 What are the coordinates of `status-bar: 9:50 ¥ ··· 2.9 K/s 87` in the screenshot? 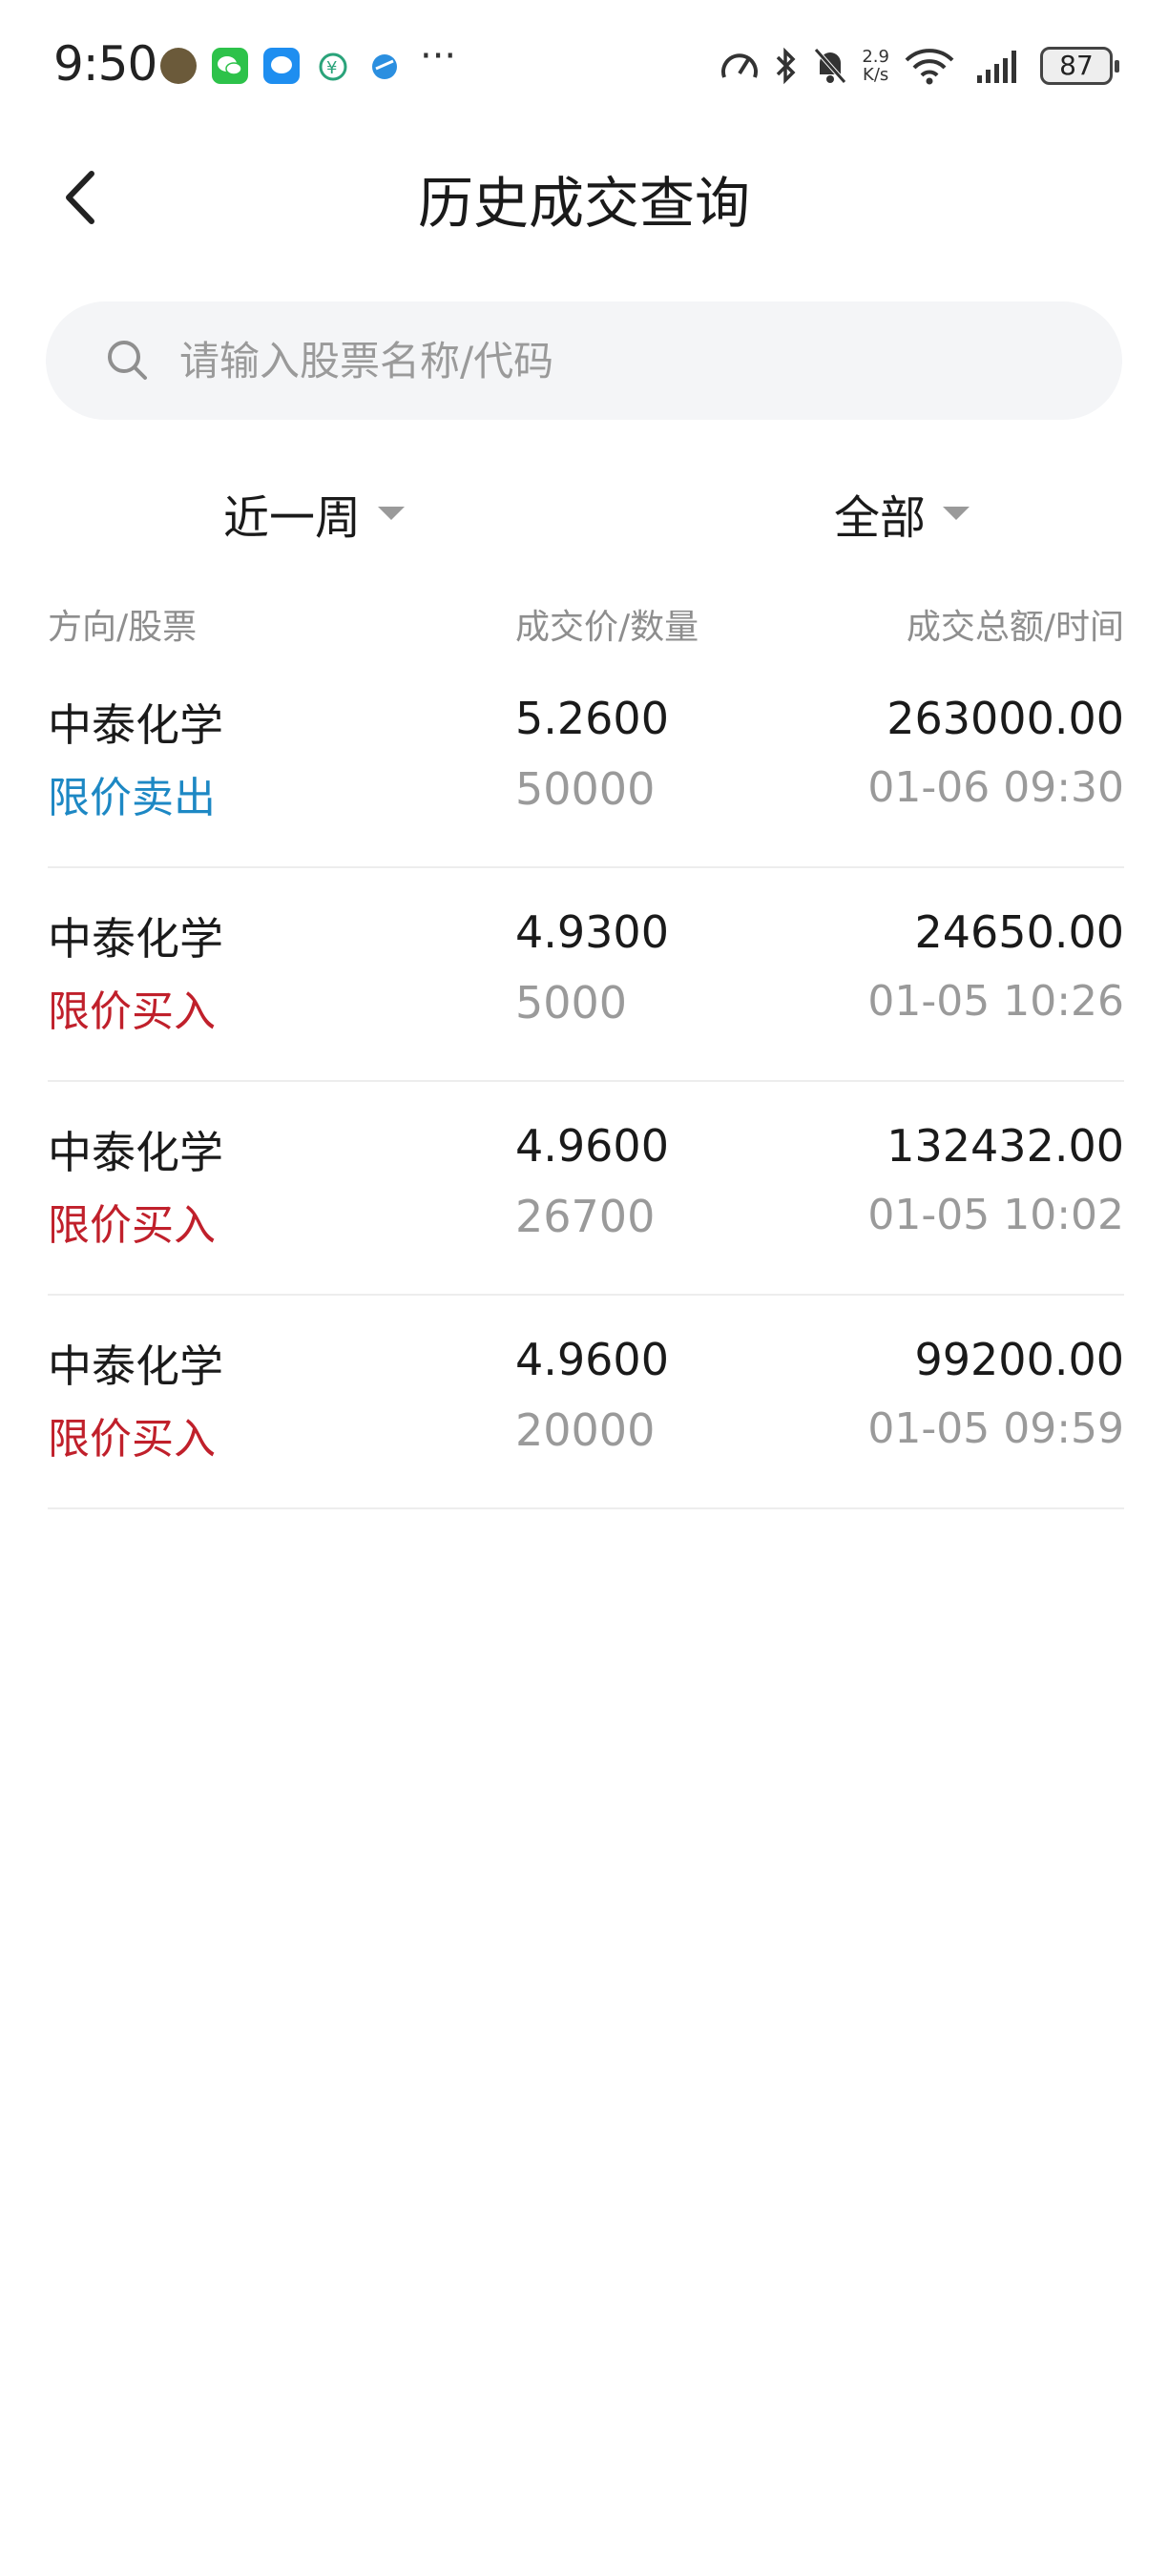 It's located at (584, 67).